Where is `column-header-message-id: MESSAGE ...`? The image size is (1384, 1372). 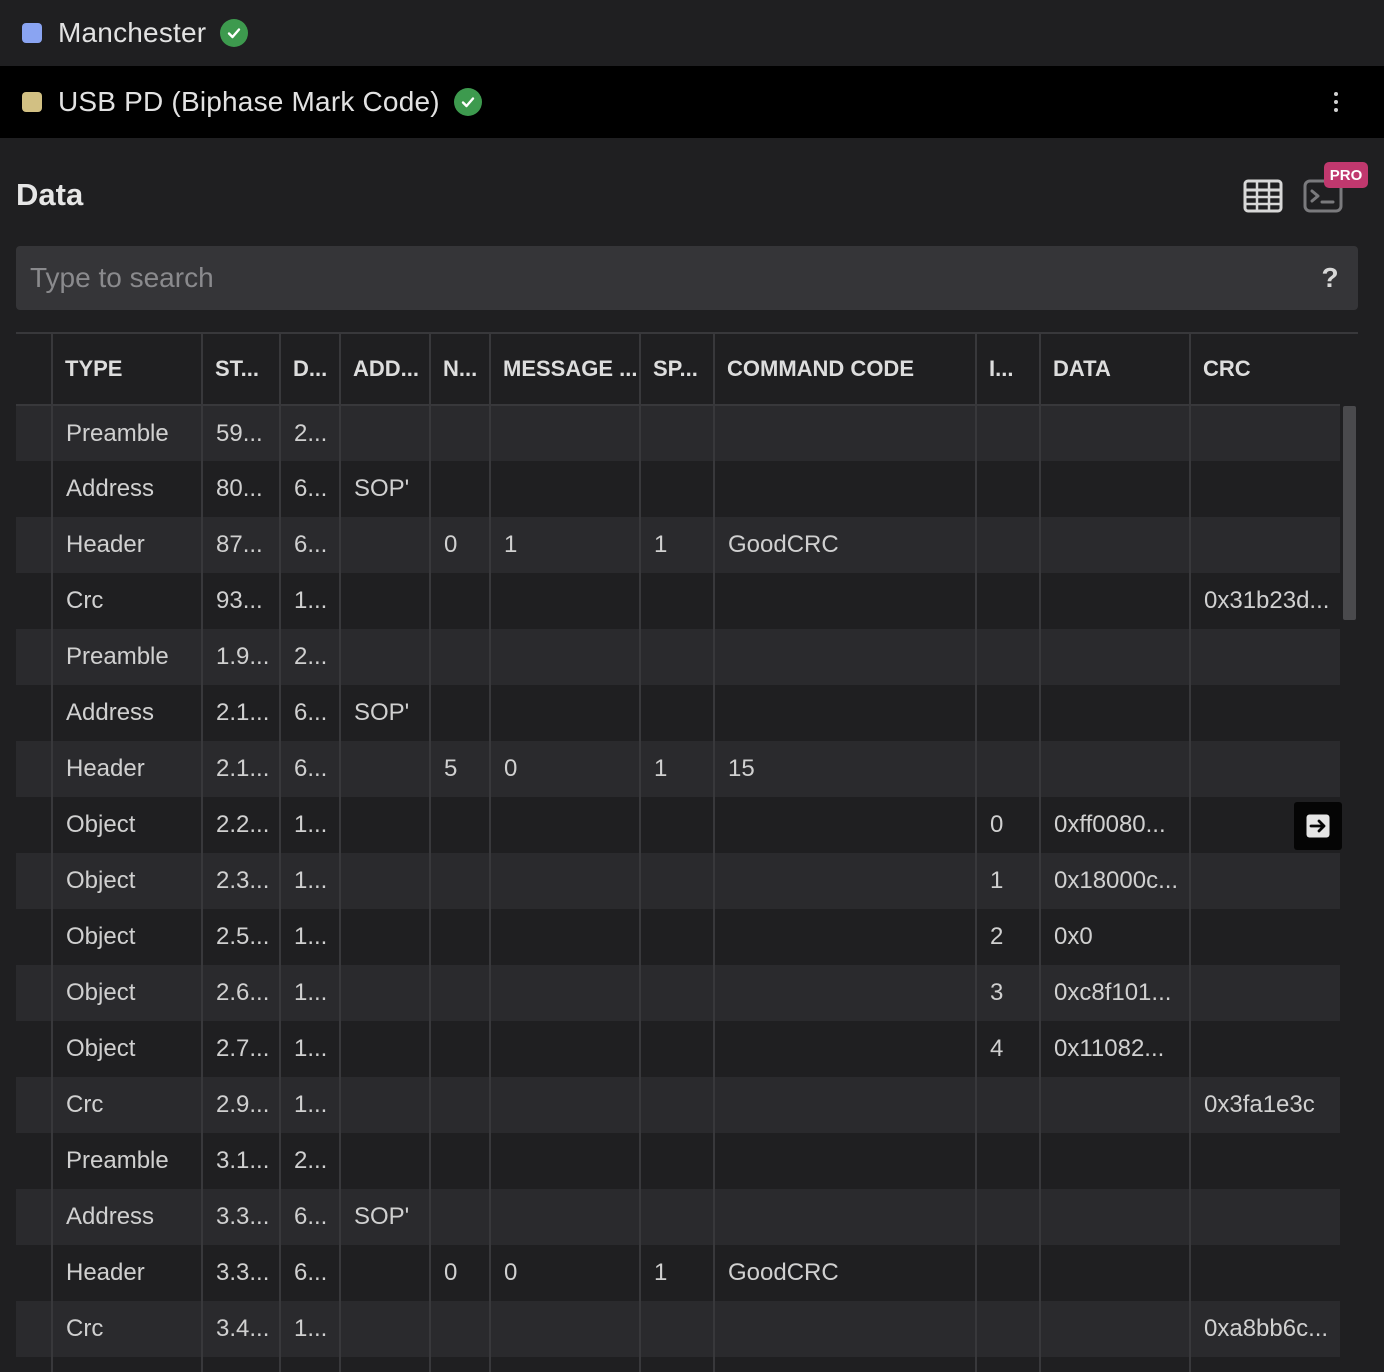 column-header-message-id: MESSAGE ... is located at coordinates (565, 370).